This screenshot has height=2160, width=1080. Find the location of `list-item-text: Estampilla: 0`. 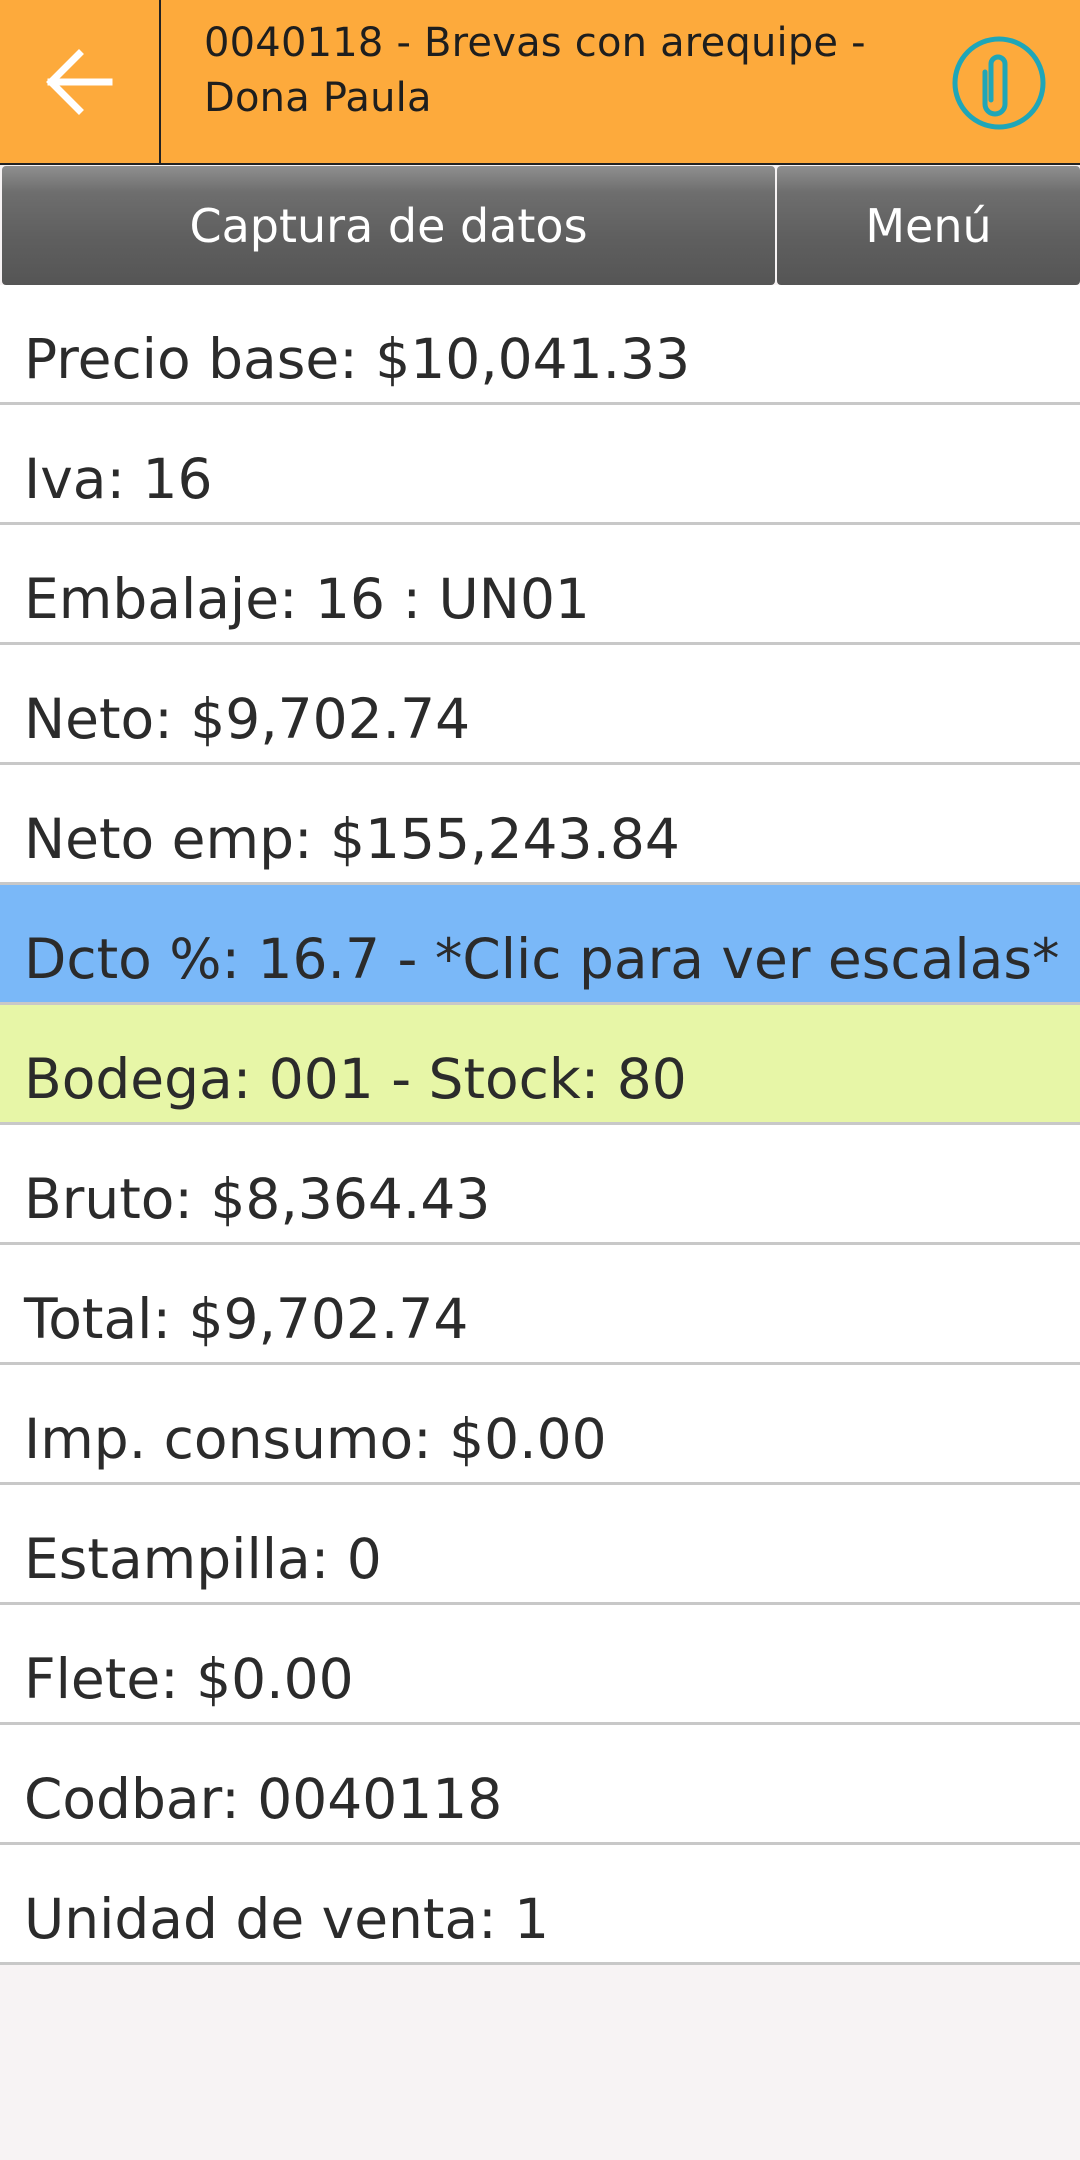

list-item-text: Estampilla: 0 is located at coordinates (203, 1559).